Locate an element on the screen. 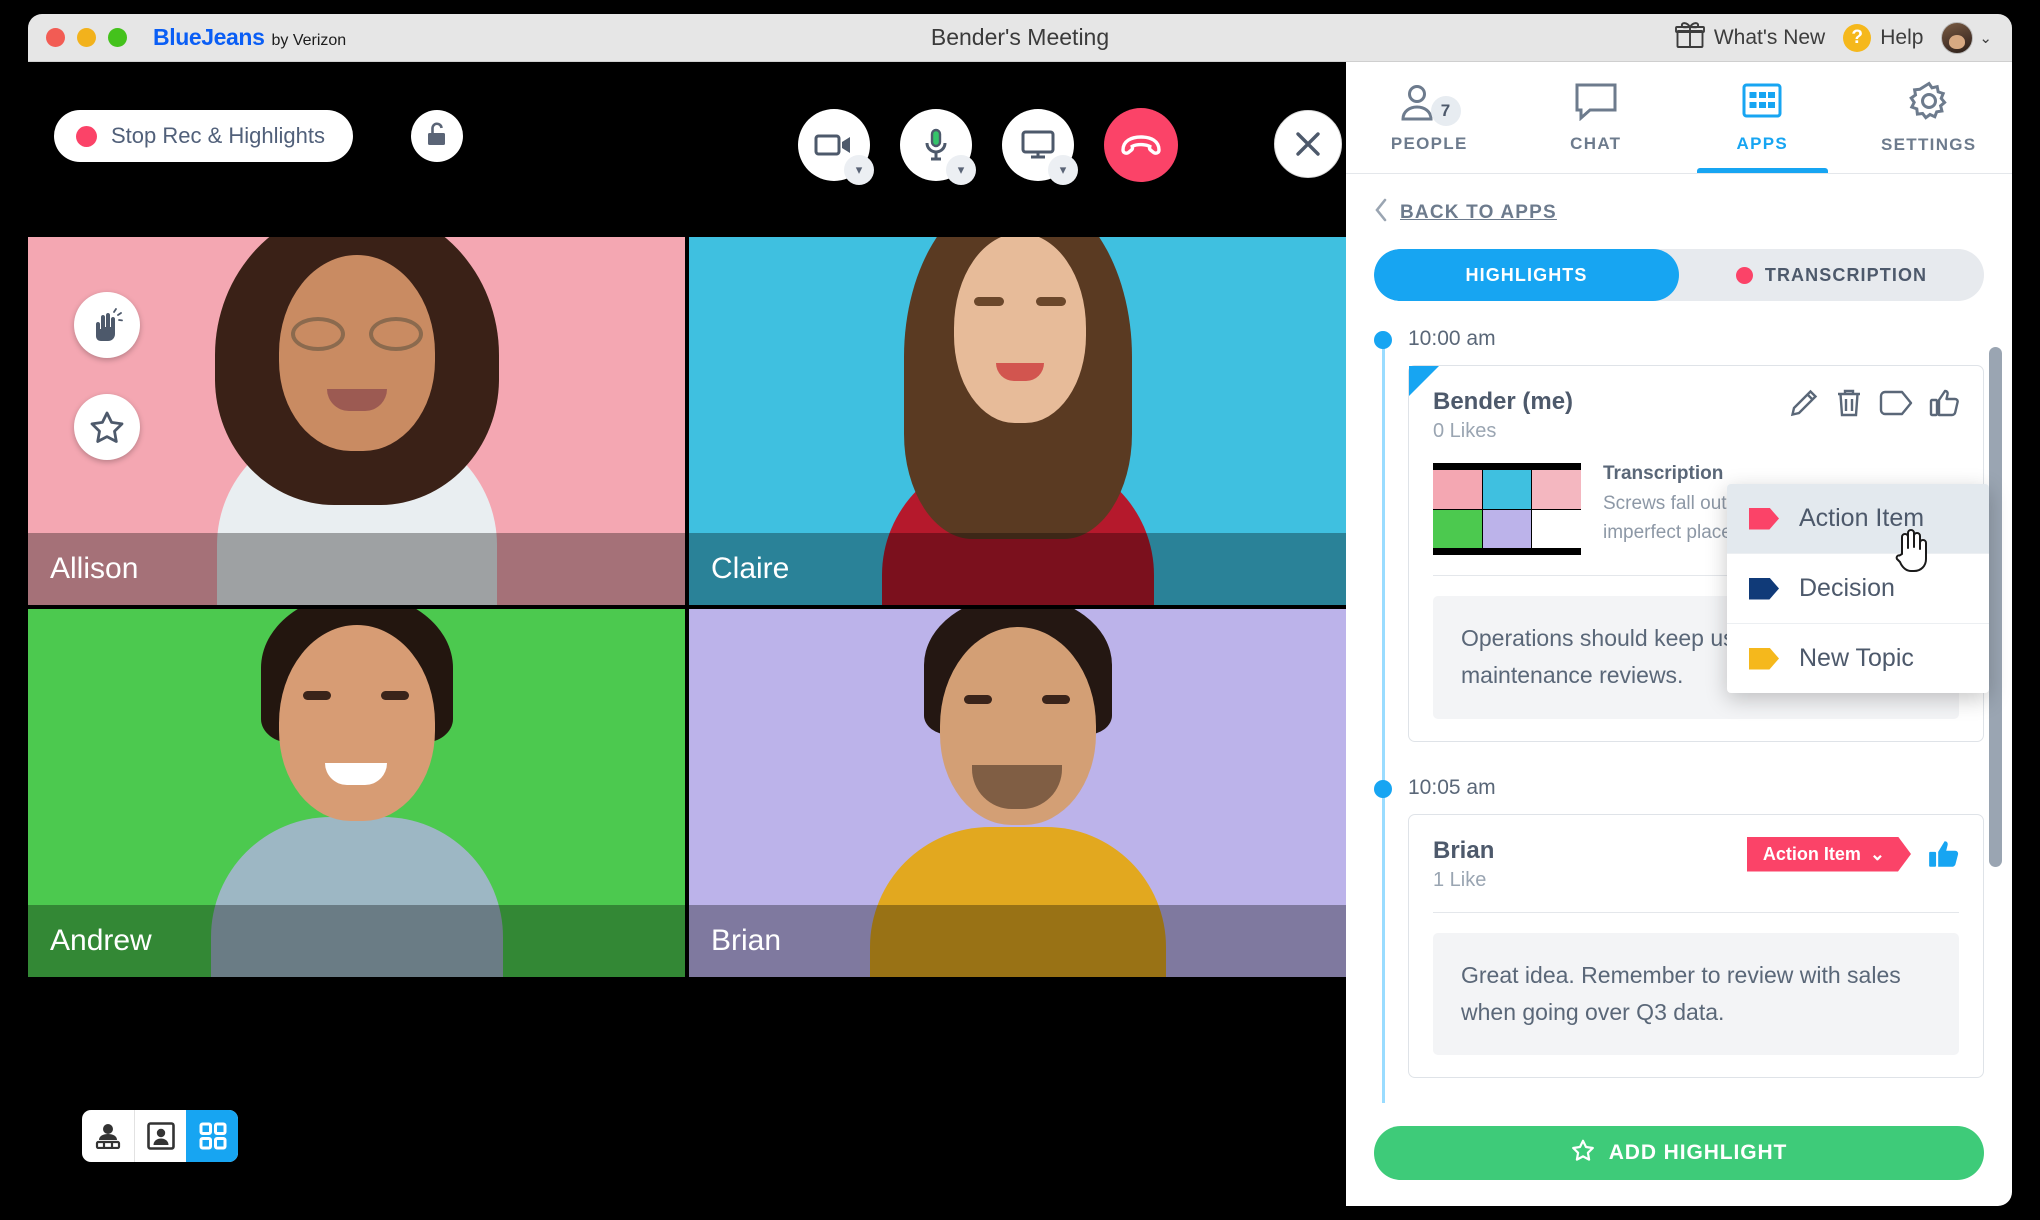  maximize-window-button is located at coordinates (117, 37).